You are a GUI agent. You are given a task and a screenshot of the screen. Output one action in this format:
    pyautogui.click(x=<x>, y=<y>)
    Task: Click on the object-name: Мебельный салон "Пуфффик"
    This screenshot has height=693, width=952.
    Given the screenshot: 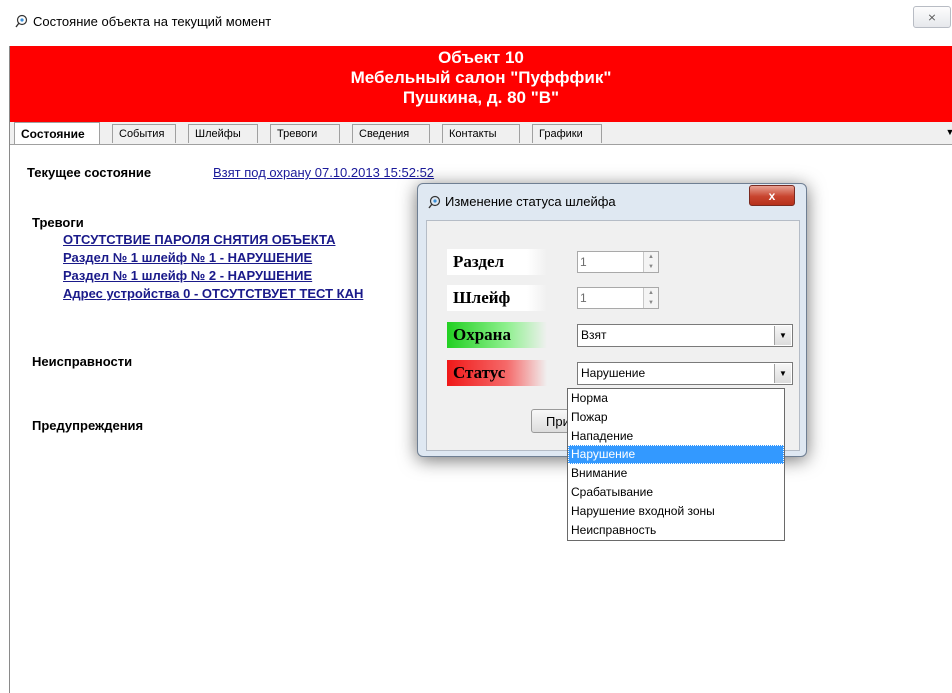 What is the action you would take?
    pyautogui.click(x=481, y=77)
    